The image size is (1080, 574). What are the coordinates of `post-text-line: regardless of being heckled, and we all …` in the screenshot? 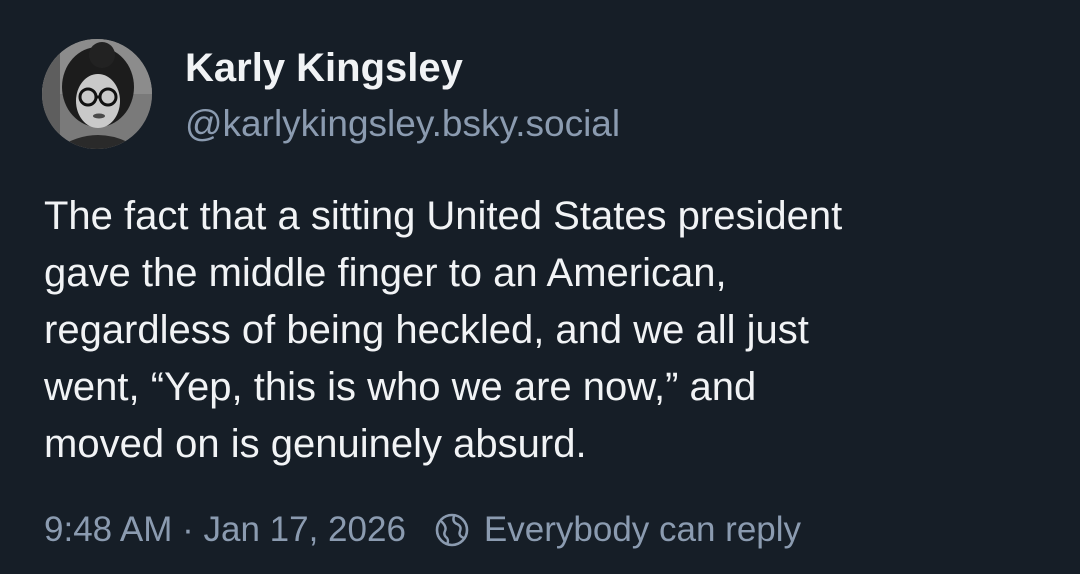 It's located at (426, 330).